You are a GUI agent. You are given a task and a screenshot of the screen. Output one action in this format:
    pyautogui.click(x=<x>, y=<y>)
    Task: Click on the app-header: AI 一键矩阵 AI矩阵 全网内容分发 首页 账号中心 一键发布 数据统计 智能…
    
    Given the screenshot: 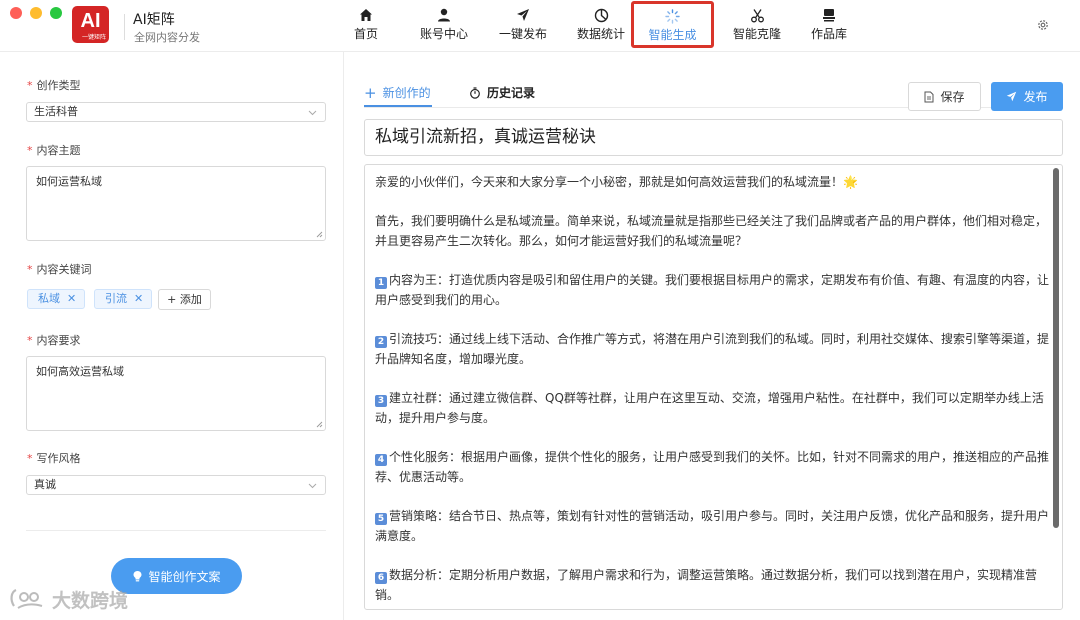 What is the action you would take?
    pyautogui.click(x=540, y=26)
    